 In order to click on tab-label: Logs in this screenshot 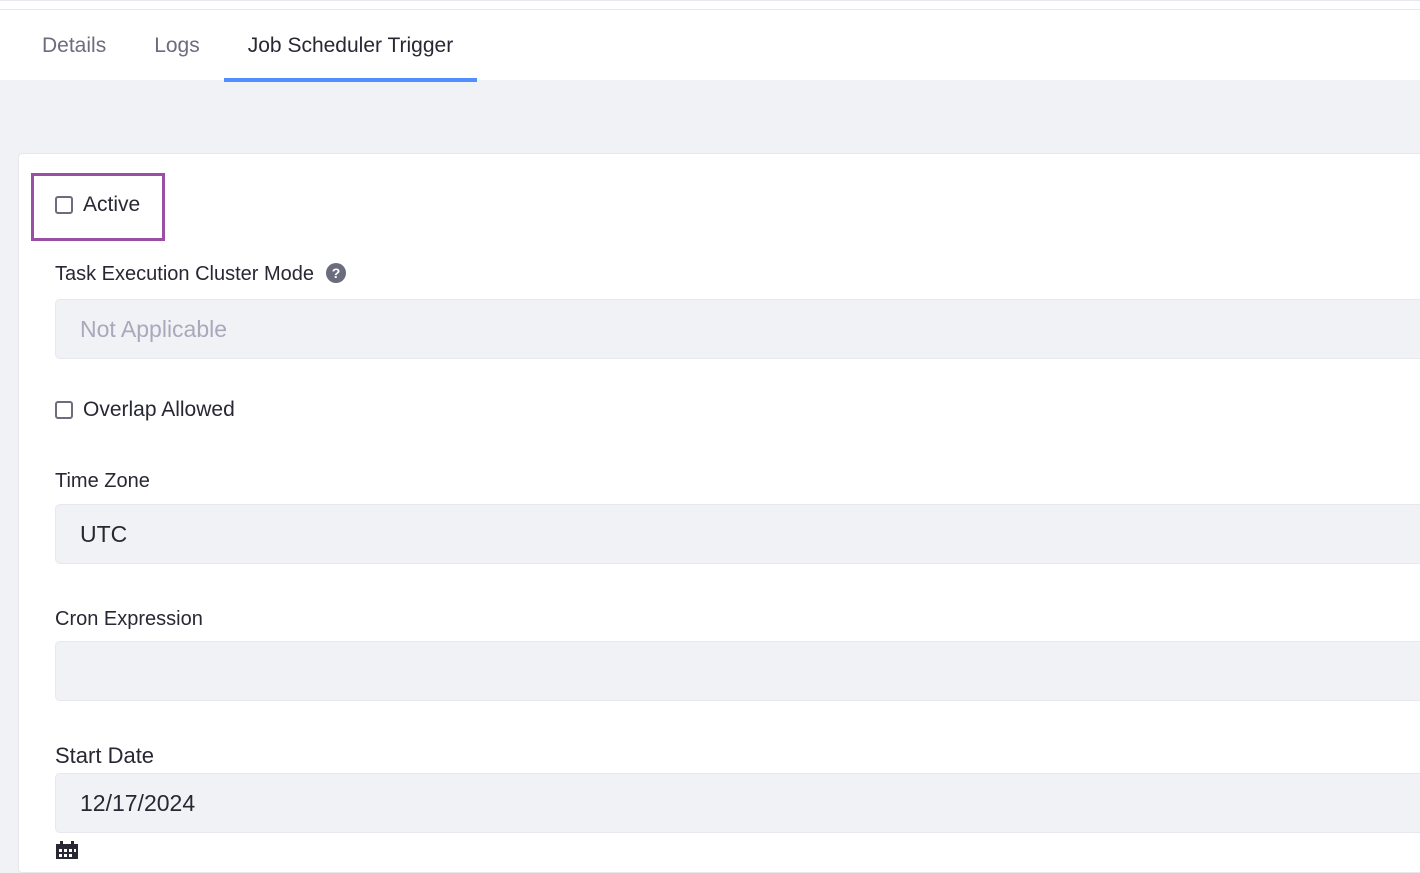, I will do `click(177, 45)`.